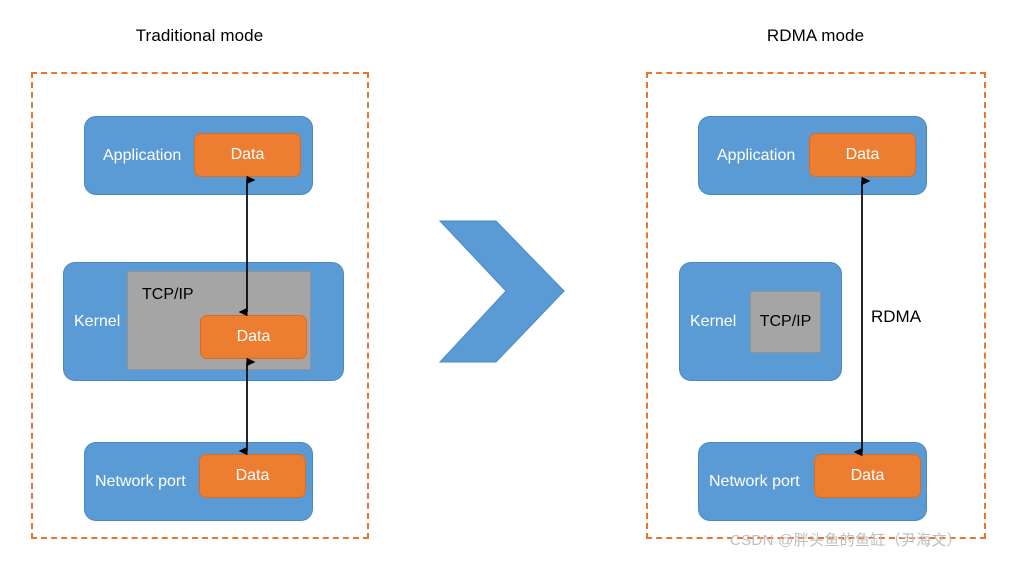  I want to click on data-box-kernel-traditional: Data, so click(253, 337).